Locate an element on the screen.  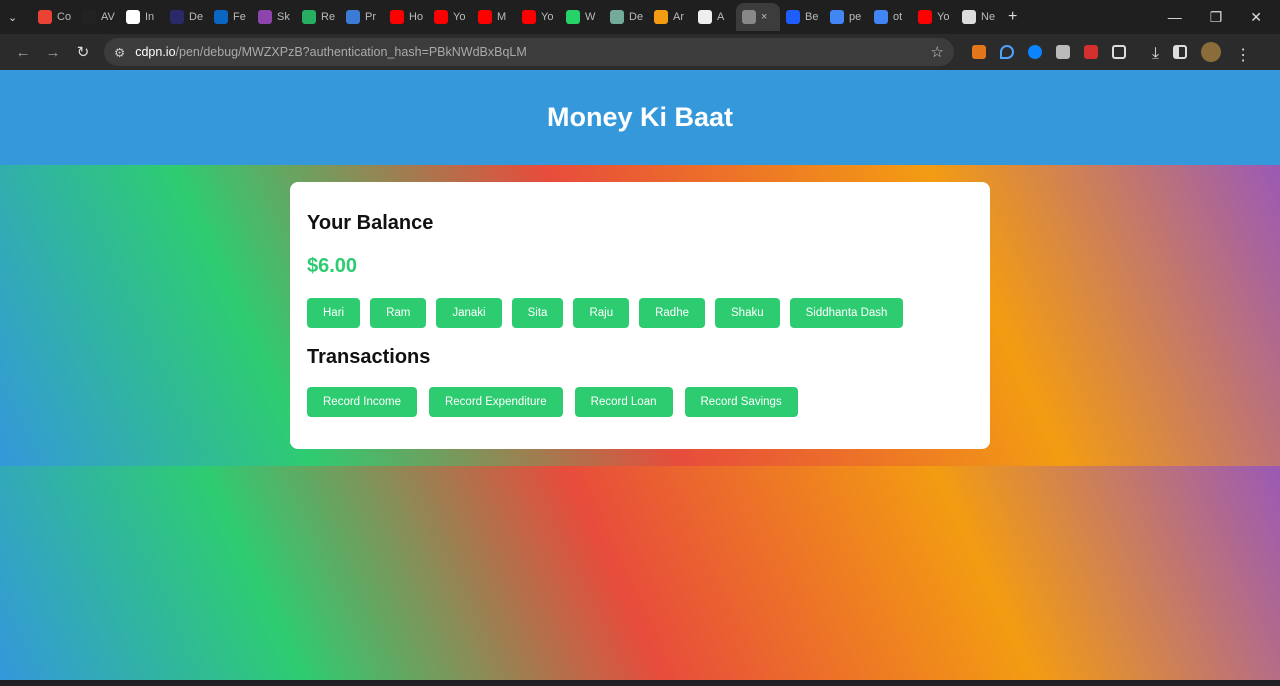
restore-icon: ❐ is located at coordinates (1216, 17).